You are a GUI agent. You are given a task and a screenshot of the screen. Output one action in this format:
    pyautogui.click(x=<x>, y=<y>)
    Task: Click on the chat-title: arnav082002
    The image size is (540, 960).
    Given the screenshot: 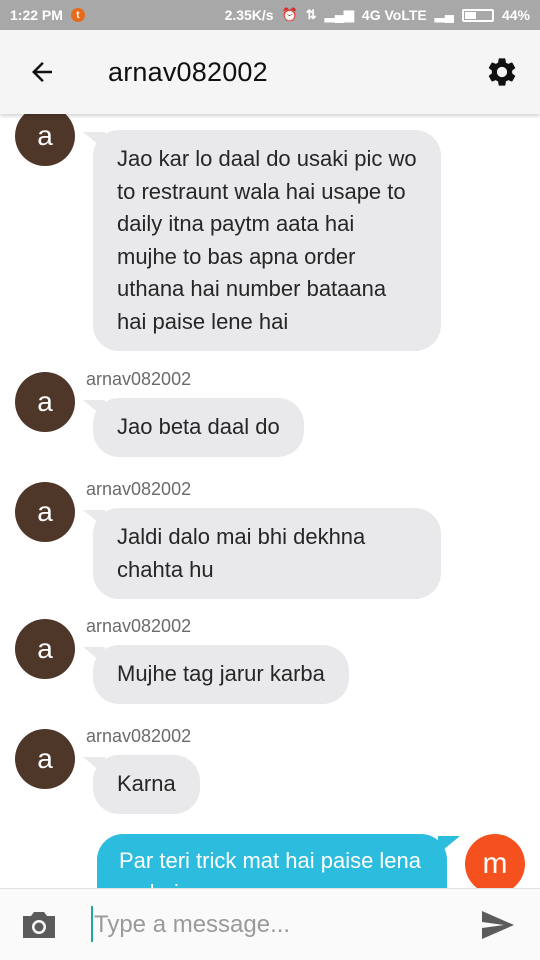 What is the action you would take?
    pyautogui.click(x=188, y=71)
    